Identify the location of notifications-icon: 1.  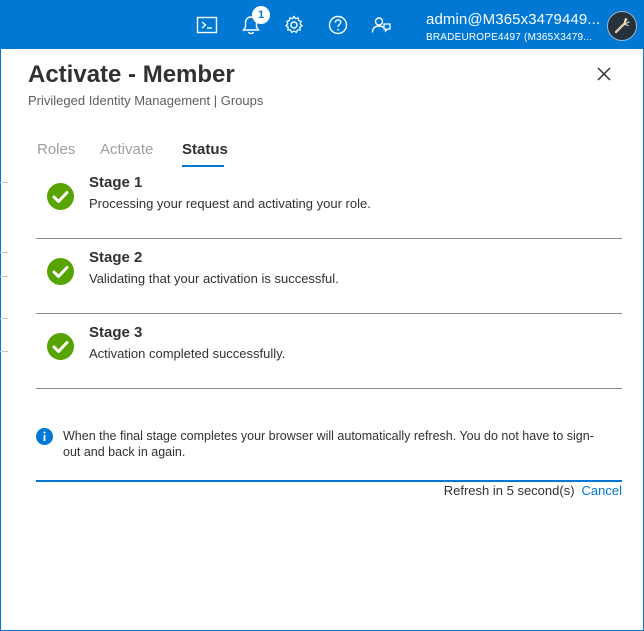
(254, 22).